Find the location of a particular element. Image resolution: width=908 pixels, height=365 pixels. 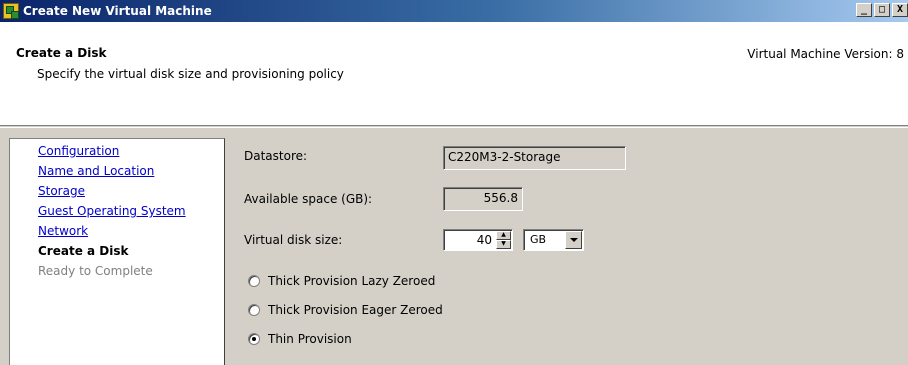

disk-unit-select: GB is located at coordinates (553, 240).